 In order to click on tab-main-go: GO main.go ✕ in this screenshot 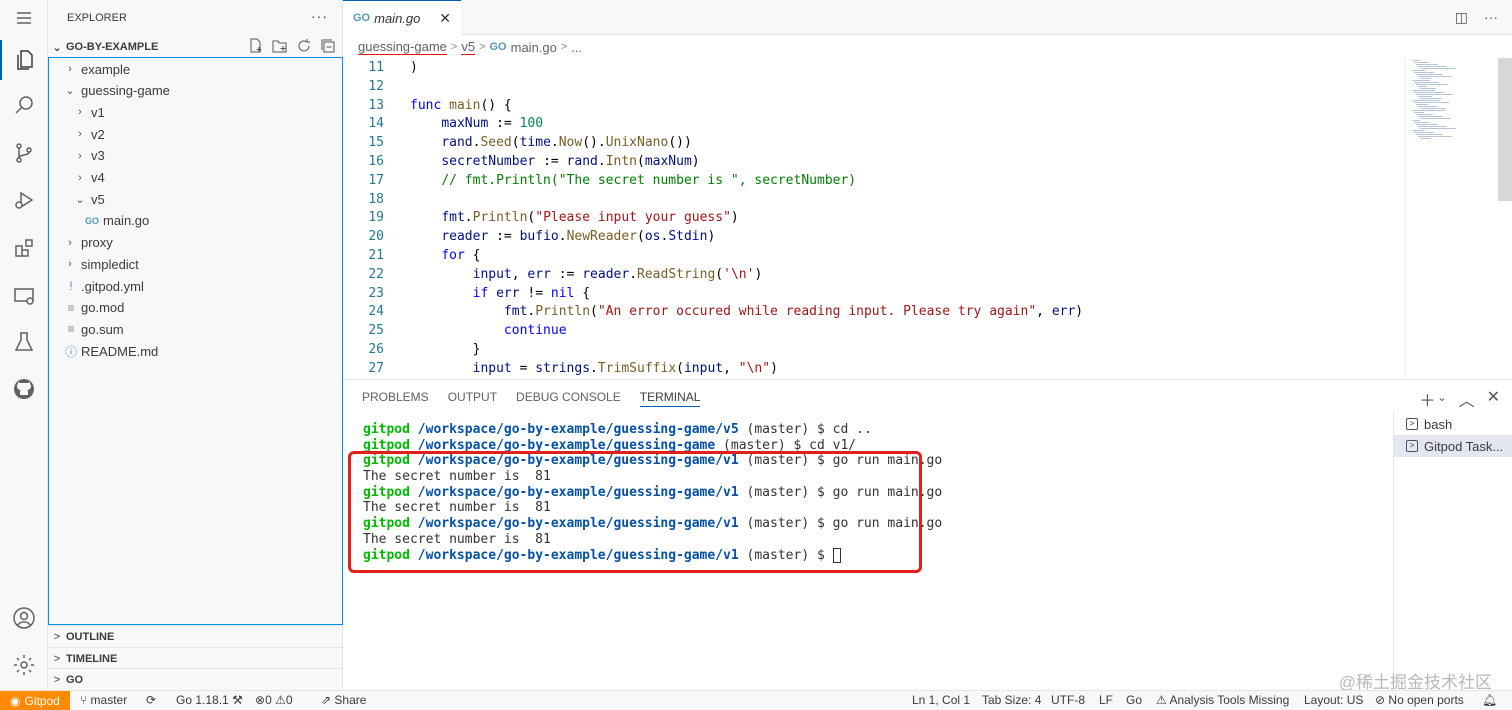, I will do `click(402, 17)`.